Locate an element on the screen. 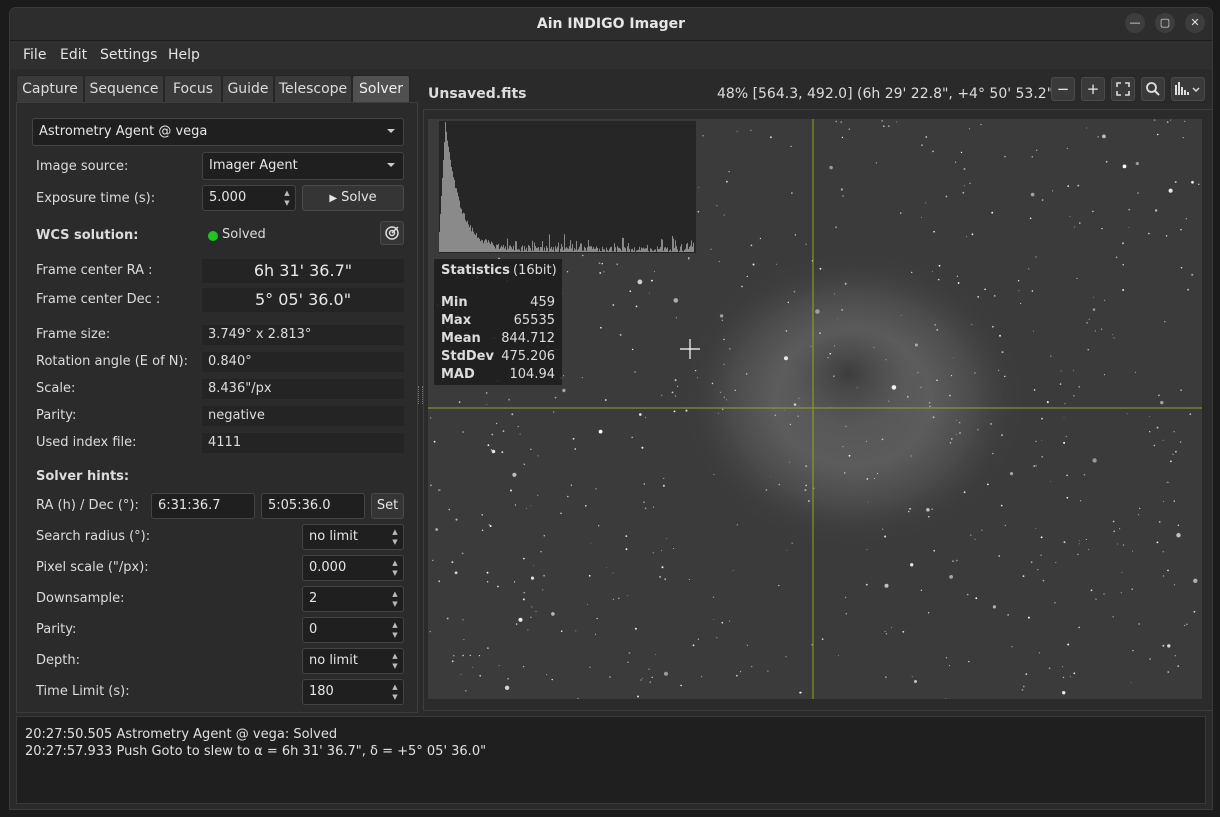 Image resolution: width=1220 pixels, height=817 pixels. exposure-input: 5.000 ▲ ▼ is located at coordinates (249, 198).